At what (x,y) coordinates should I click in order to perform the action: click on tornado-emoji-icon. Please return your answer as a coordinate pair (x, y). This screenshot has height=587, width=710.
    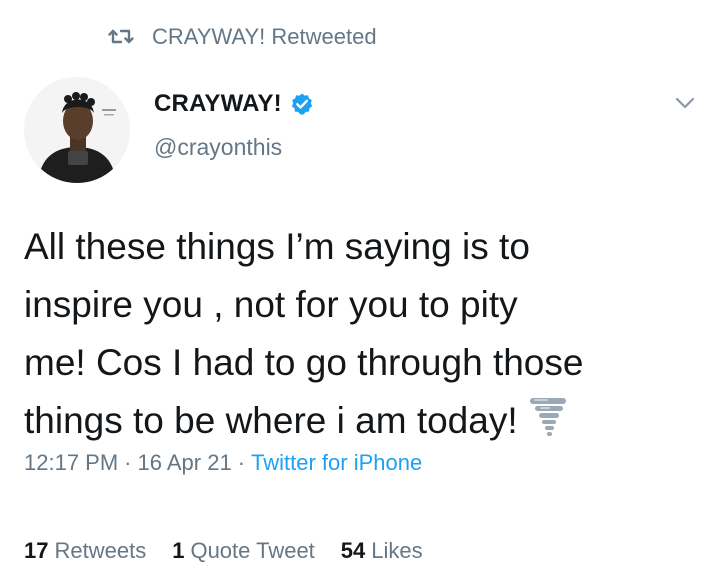
    Looking at the image, I should click on (548, 416).